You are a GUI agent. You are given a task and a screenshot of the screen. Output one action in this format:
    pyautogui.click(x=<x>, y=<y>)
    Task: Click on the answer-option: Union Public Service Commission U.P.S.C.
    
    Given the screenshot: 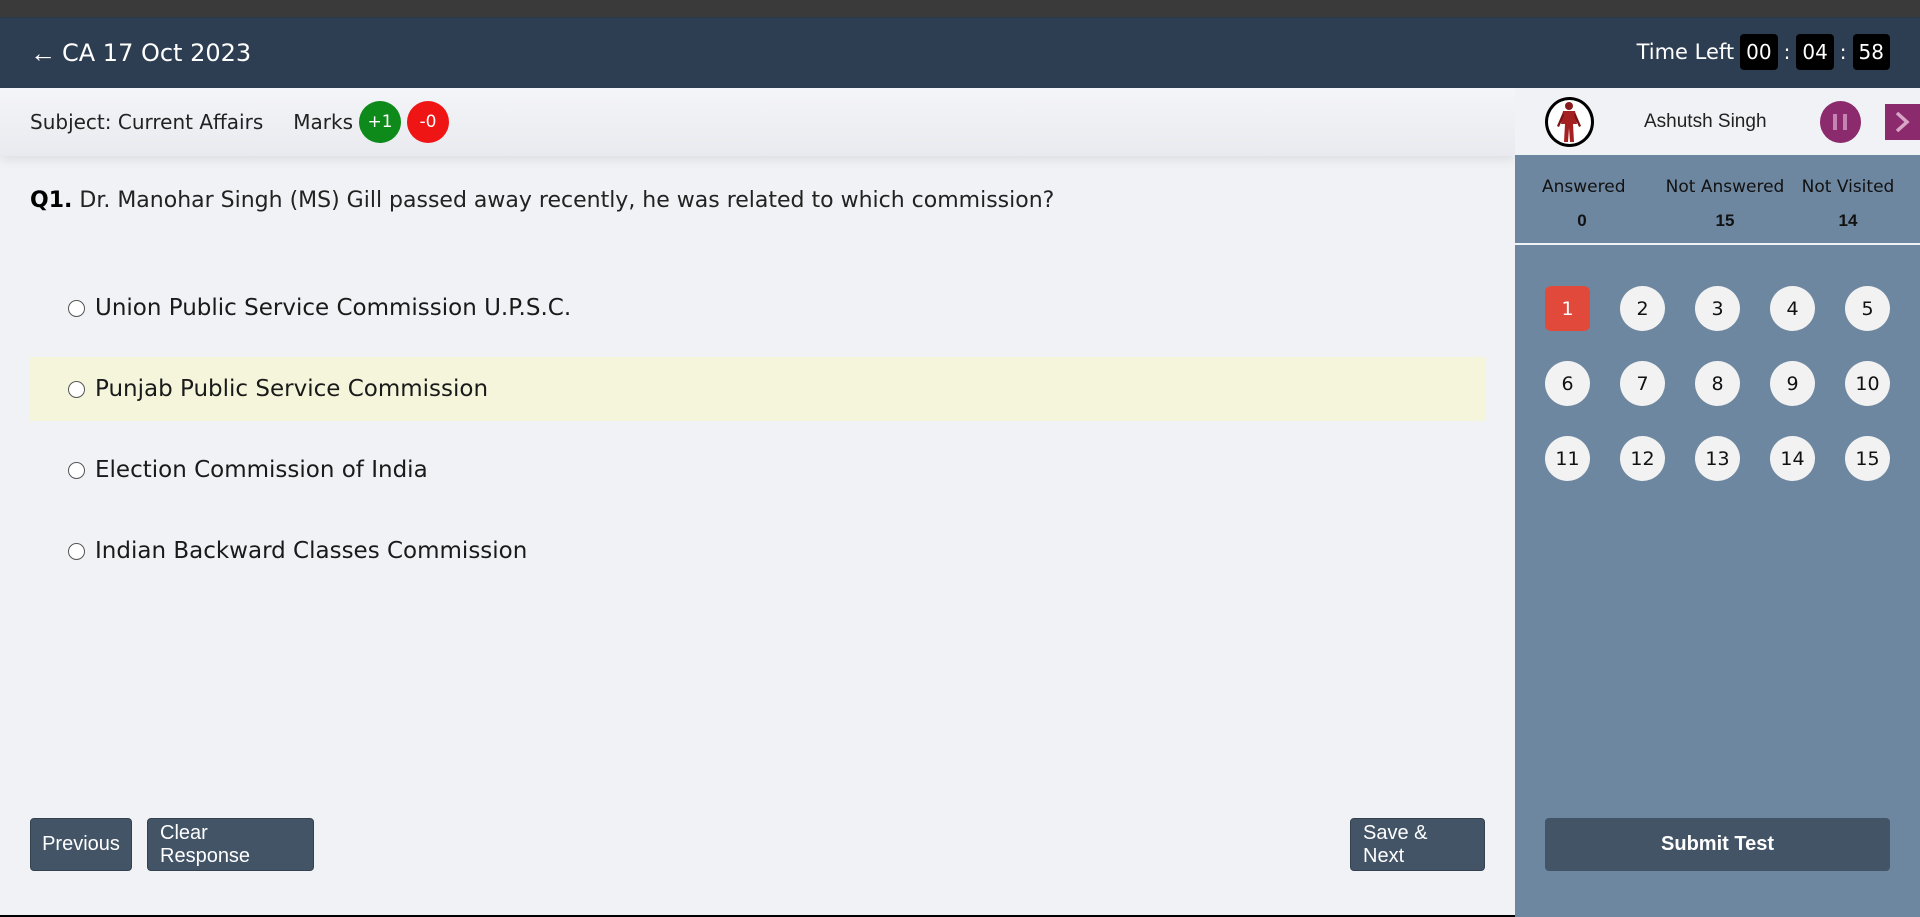 What is the action you would take?
    pyautogui.click(x=757, y=308)
    